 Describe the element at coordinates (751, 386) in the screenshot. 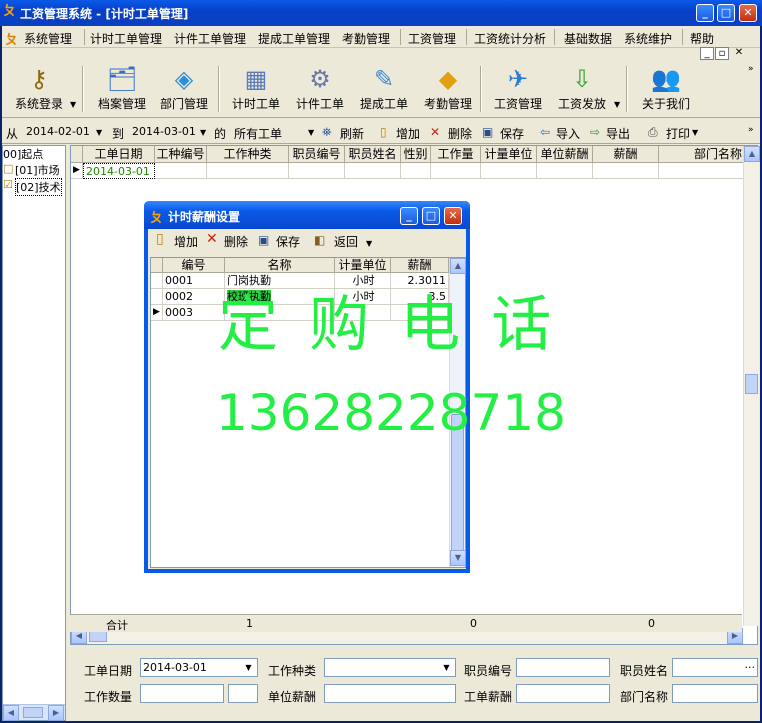

I see `grid-vscrollbar: ▲` at that location.